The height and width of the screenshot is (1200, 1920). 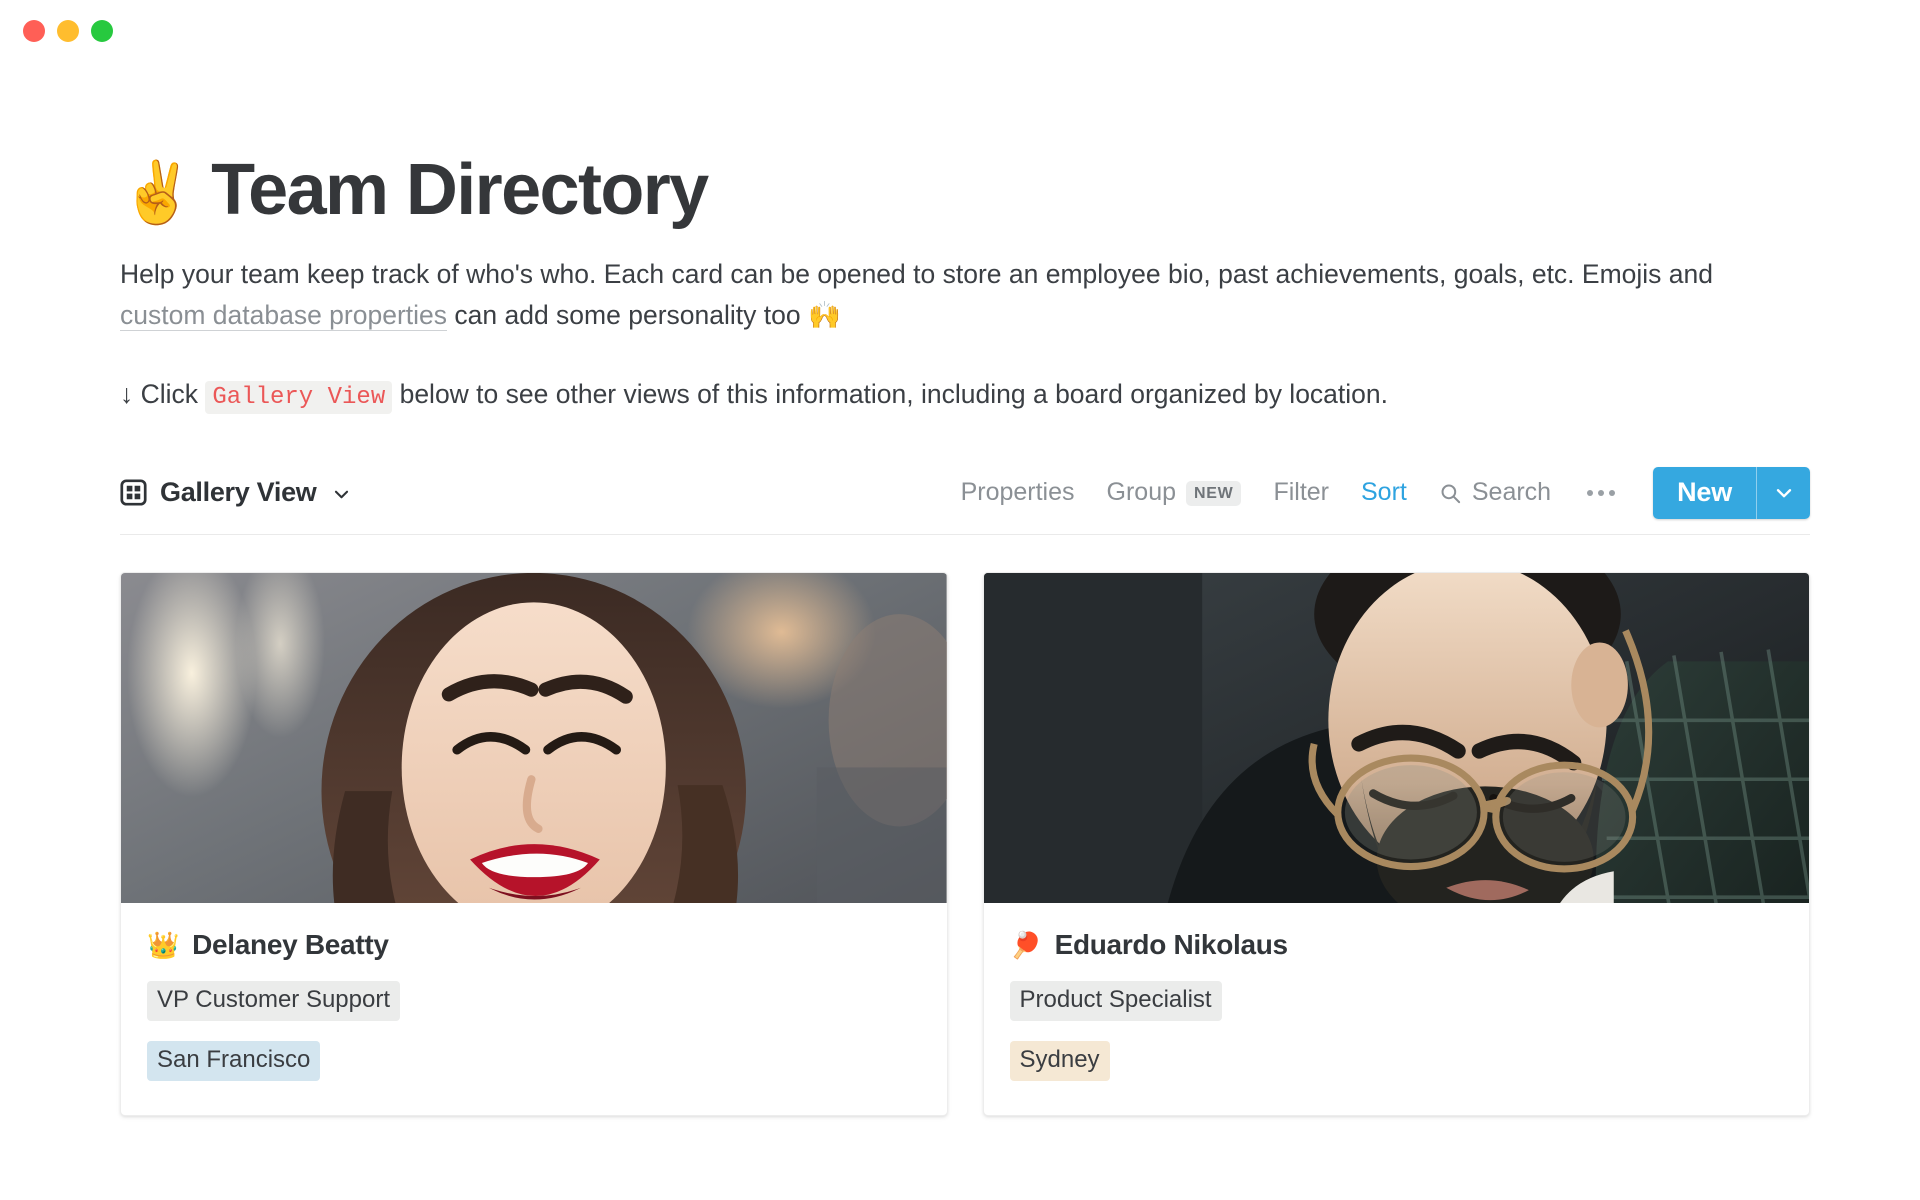 What do you see at coordinates (627, 314) in the screenshot?
I see `description-part-2: can add some personality too` at bounding box center [627, 314].